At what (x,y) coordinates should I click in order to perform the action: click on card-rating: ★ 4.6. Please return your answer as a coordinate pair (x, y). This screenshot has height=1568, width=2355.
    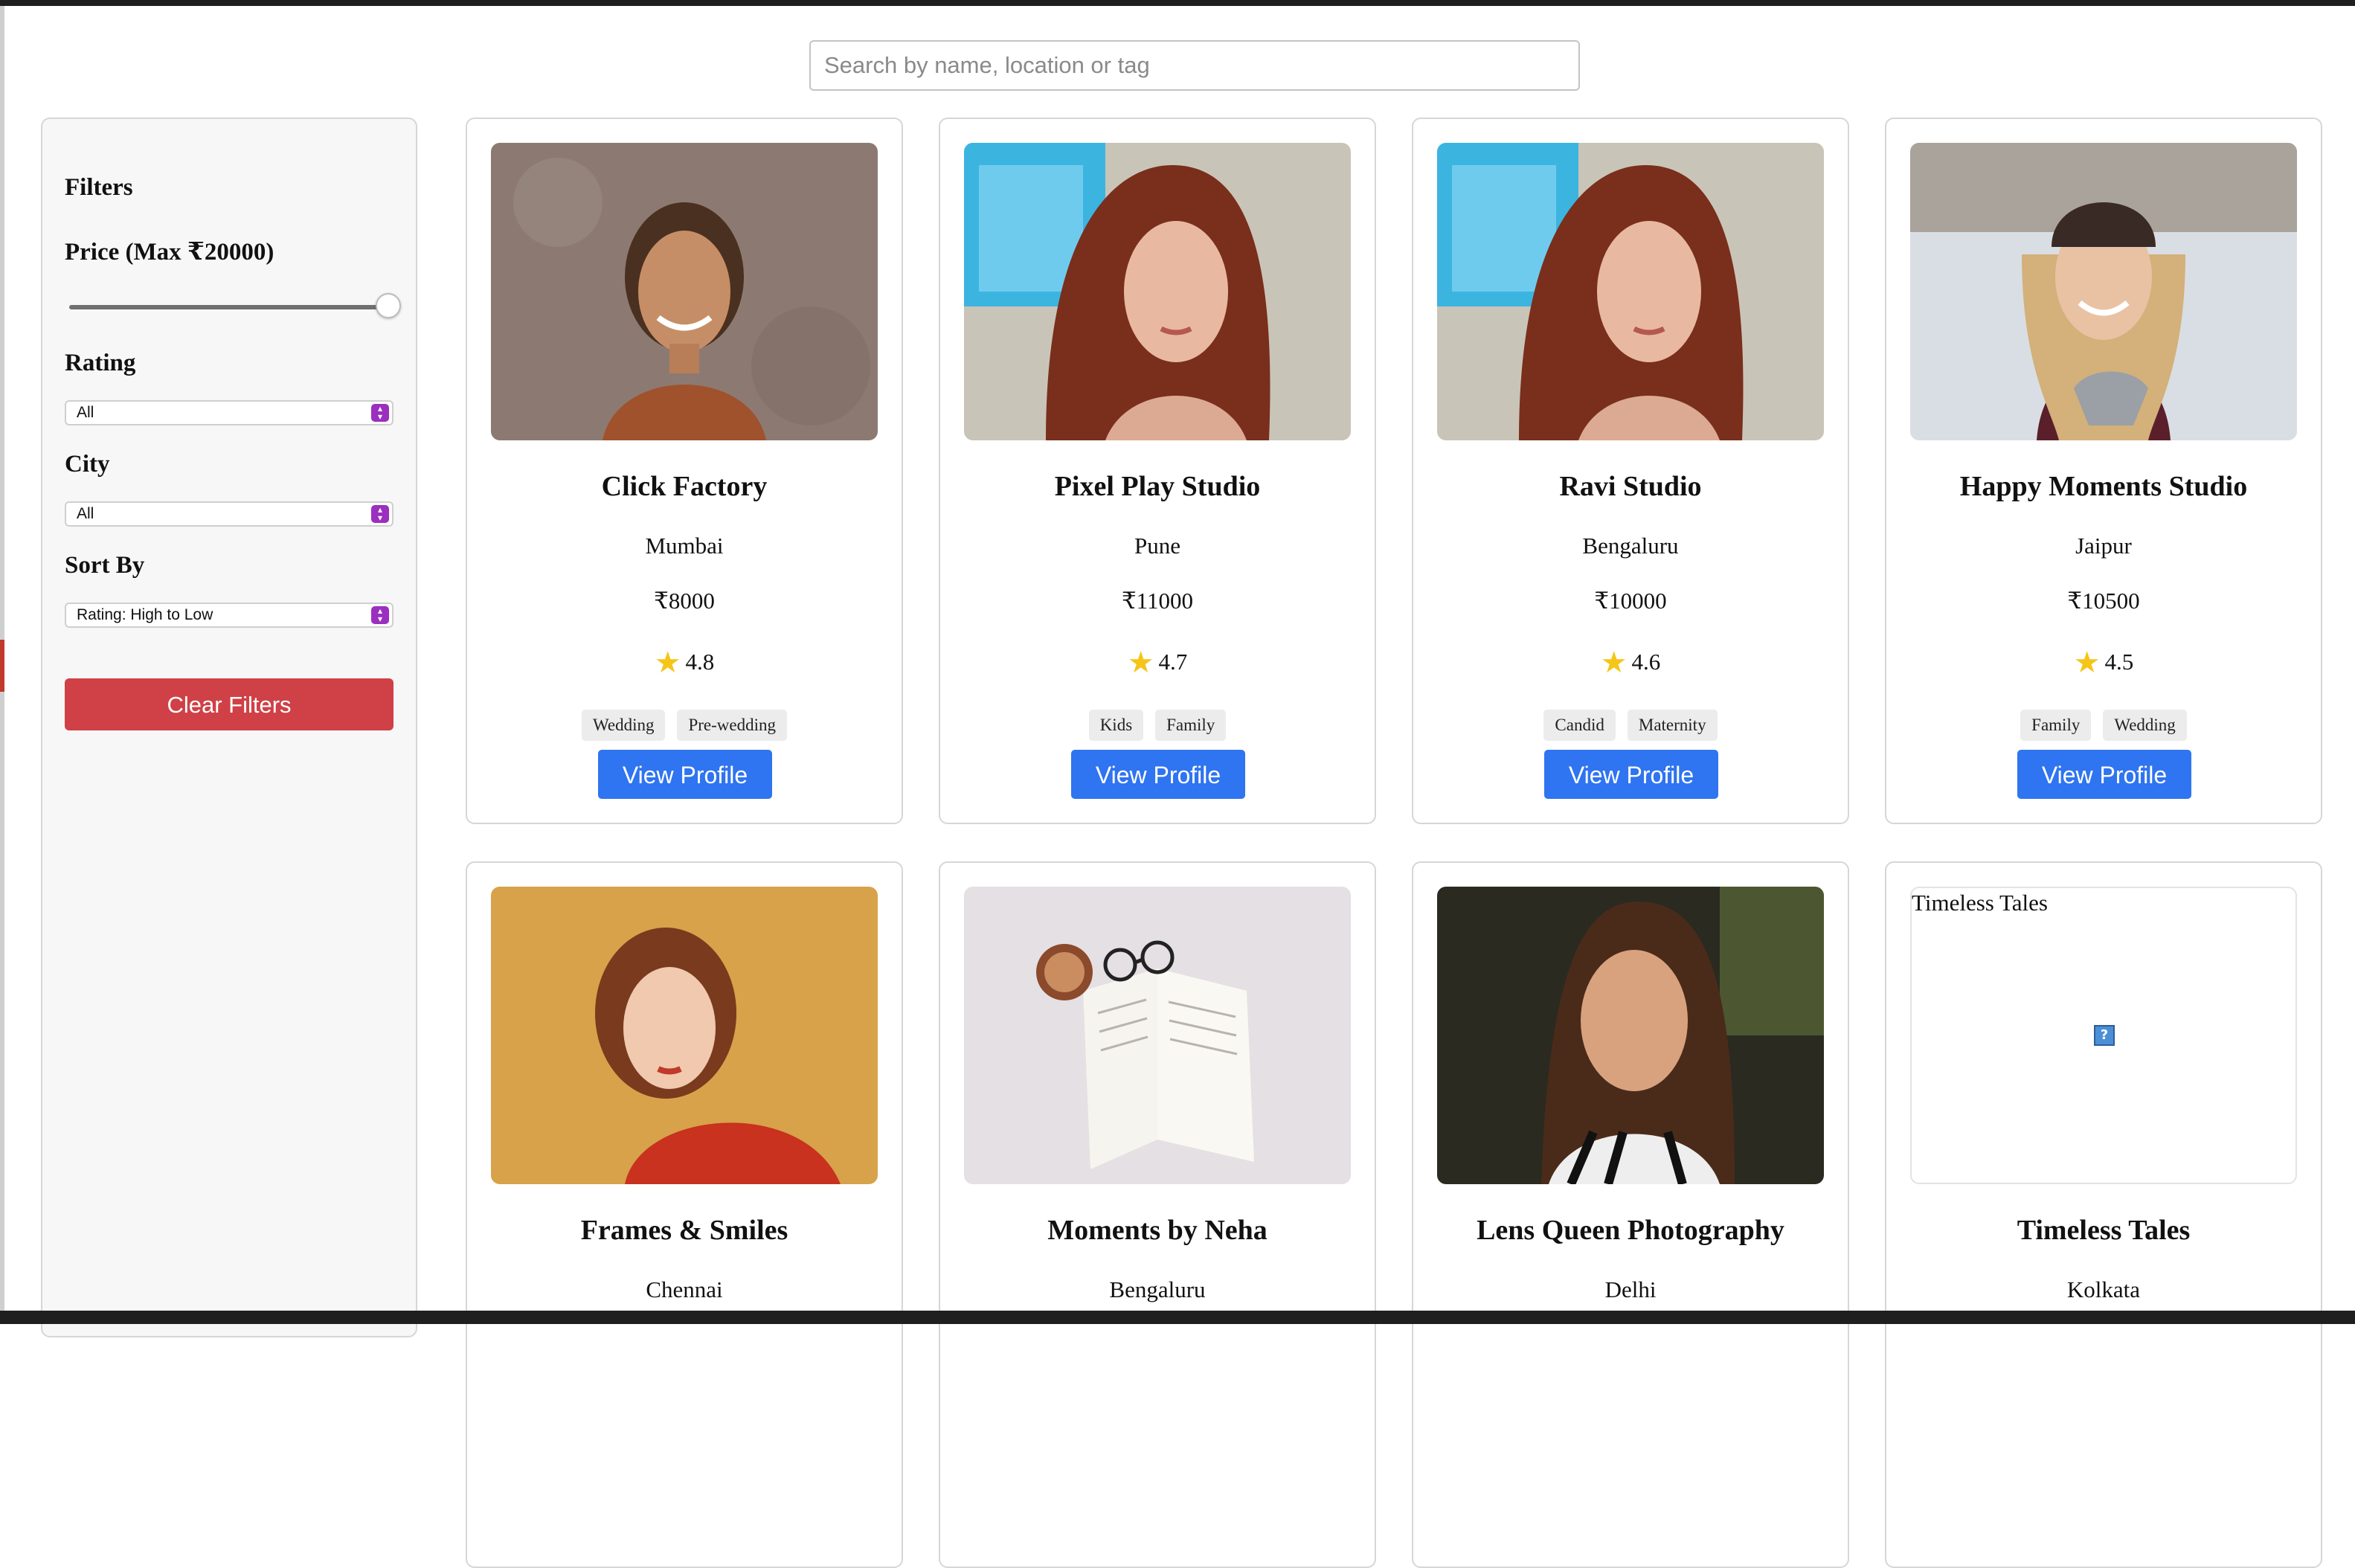
    Looking at the image, I should click on (1630, 663).